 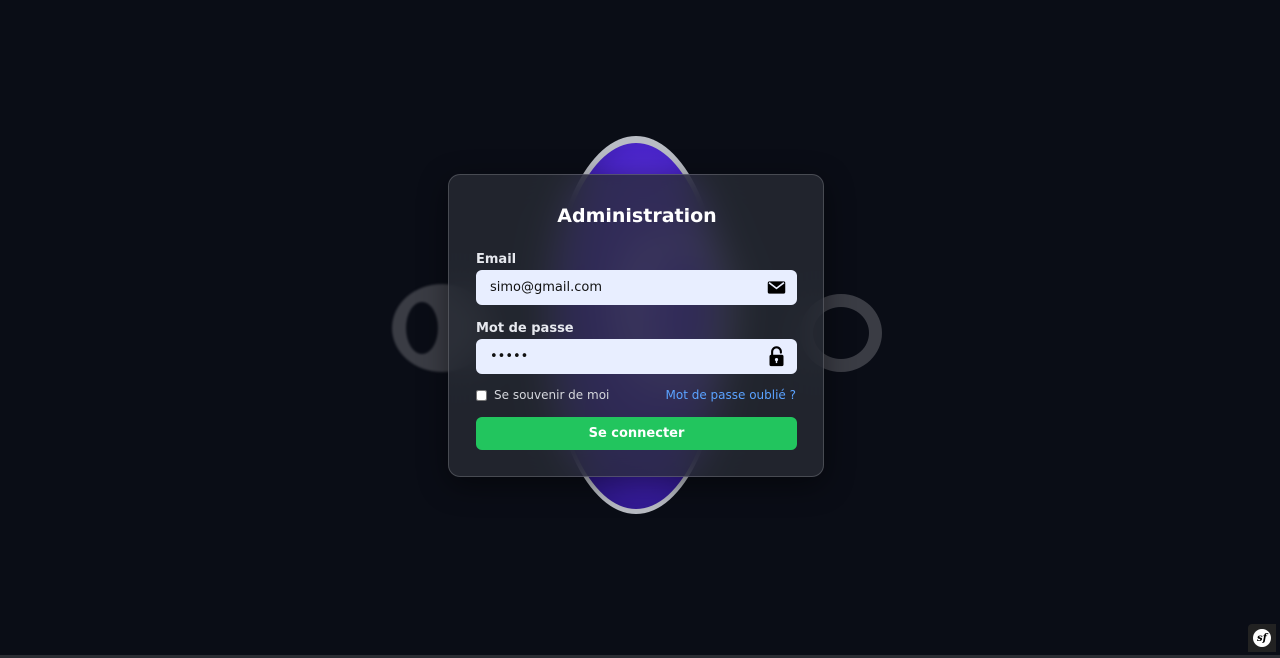 I want to click on symfony-logo-icon: sf, so click(x=1262, y=638).